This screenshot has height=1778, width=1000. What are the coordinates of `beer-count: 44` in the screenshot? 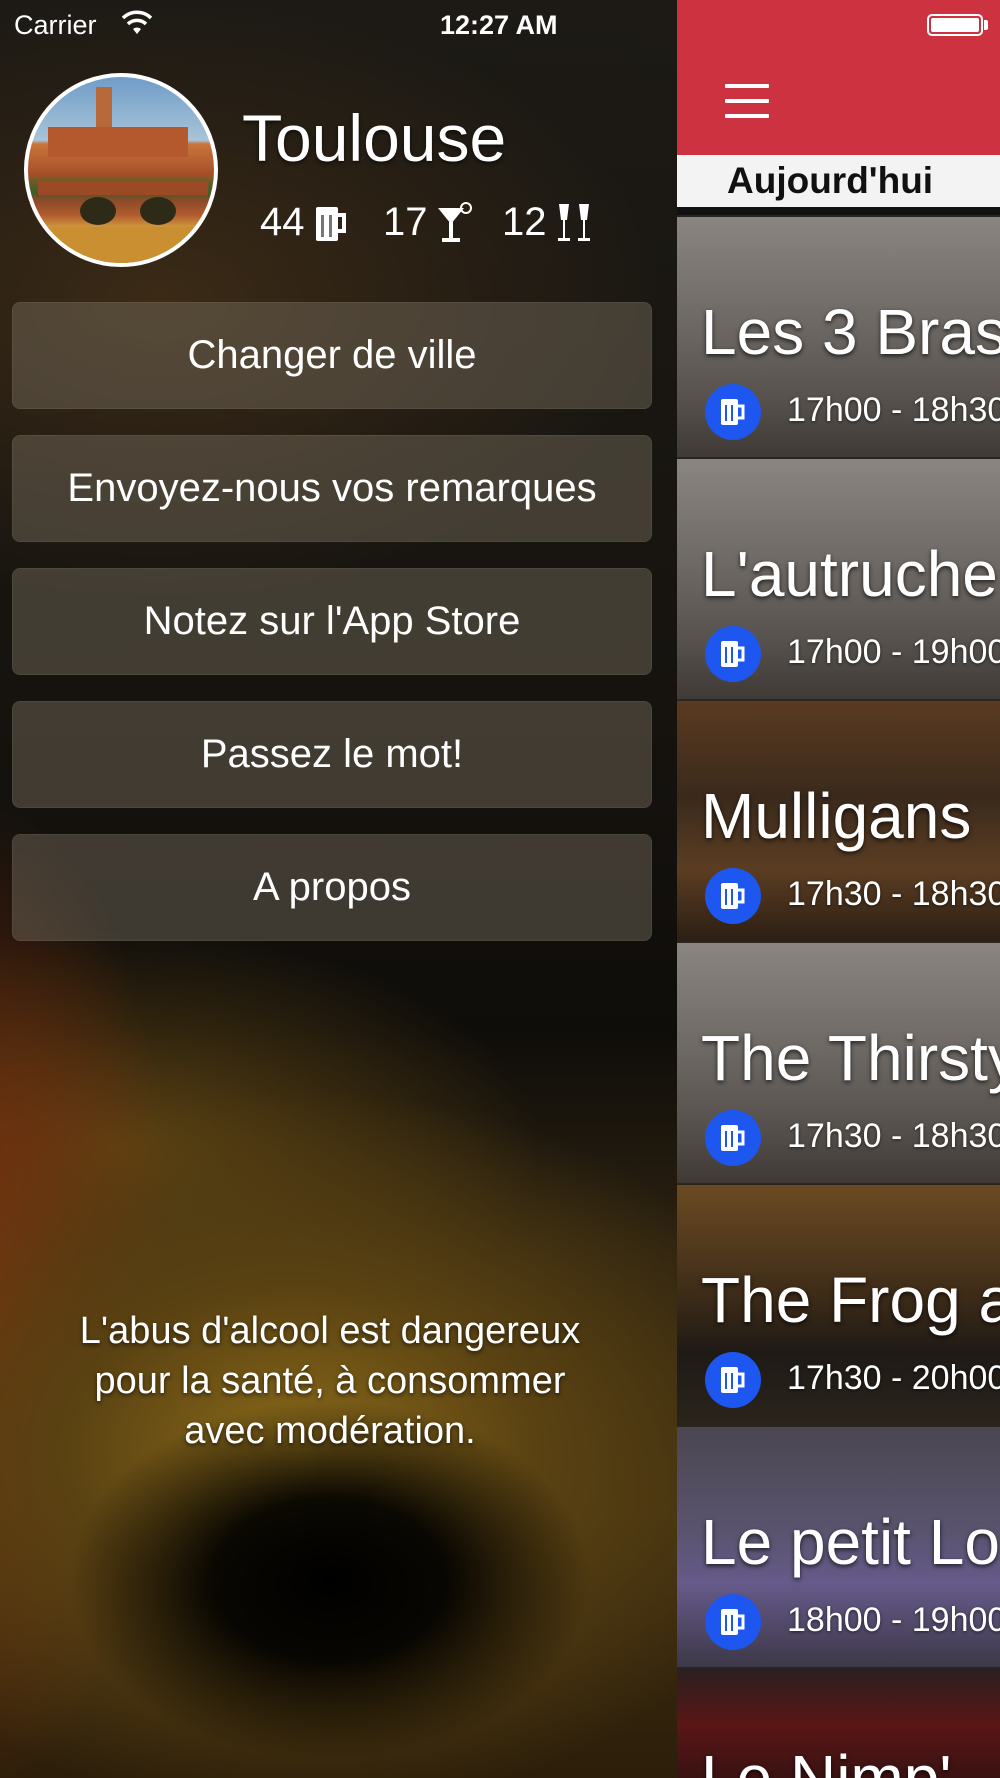 It's located at (304, 222).